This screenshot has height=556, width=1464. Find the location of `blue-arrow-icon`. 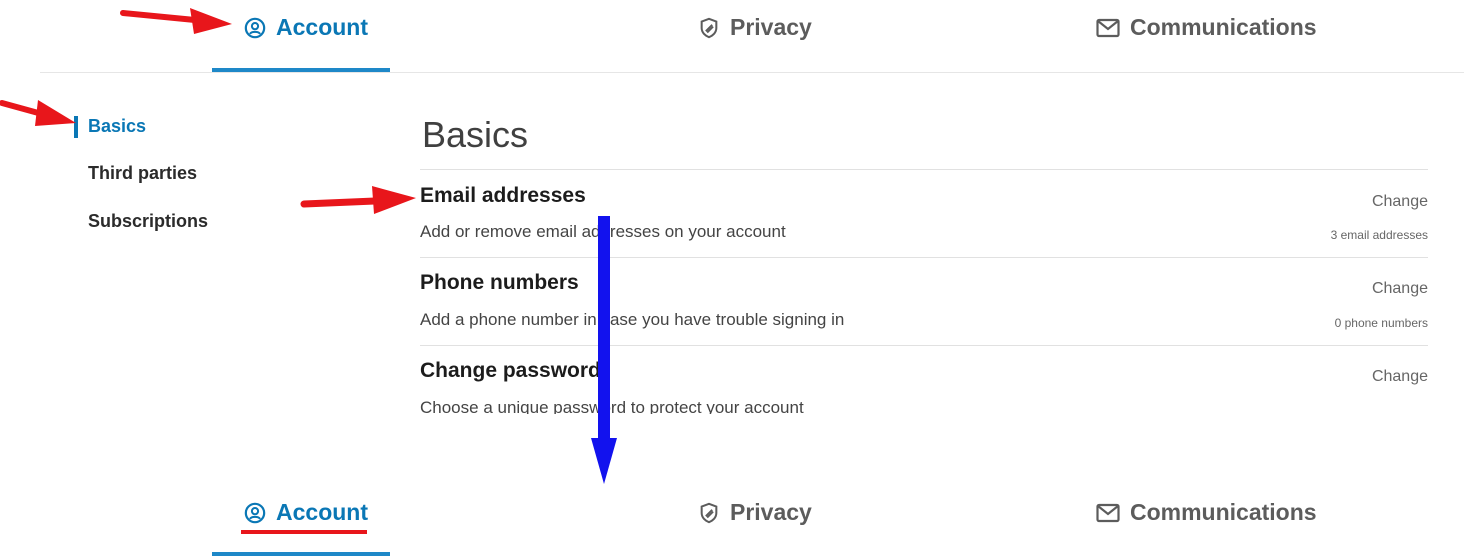

blue-arrow-icon is located at coordinates (604, 350).